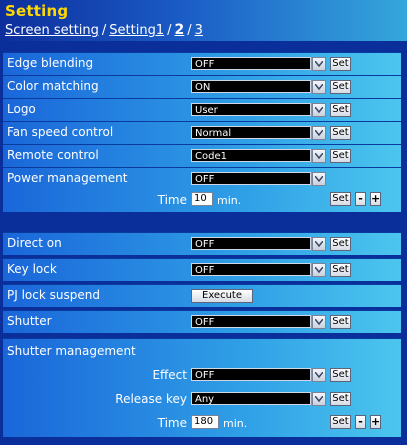  What do you see at coordinates (169, 375) in the screenshot?
I see `shutter-effect-label: Effect` at bounding box center [169, 375].